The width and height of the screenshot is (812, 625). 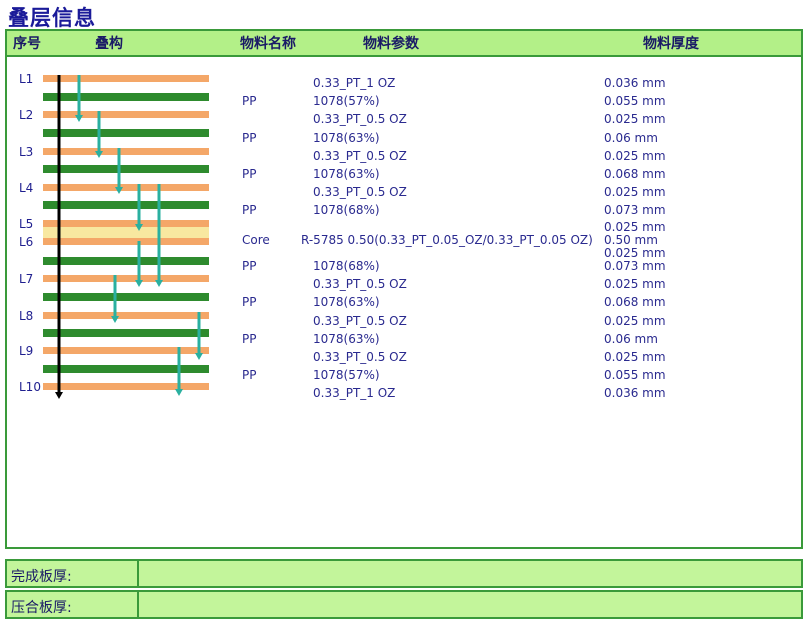 What do you see at coordinates (26, 79) in the screenshot?
I see `layer-label-1: L1` at bounding box center [26, 79].